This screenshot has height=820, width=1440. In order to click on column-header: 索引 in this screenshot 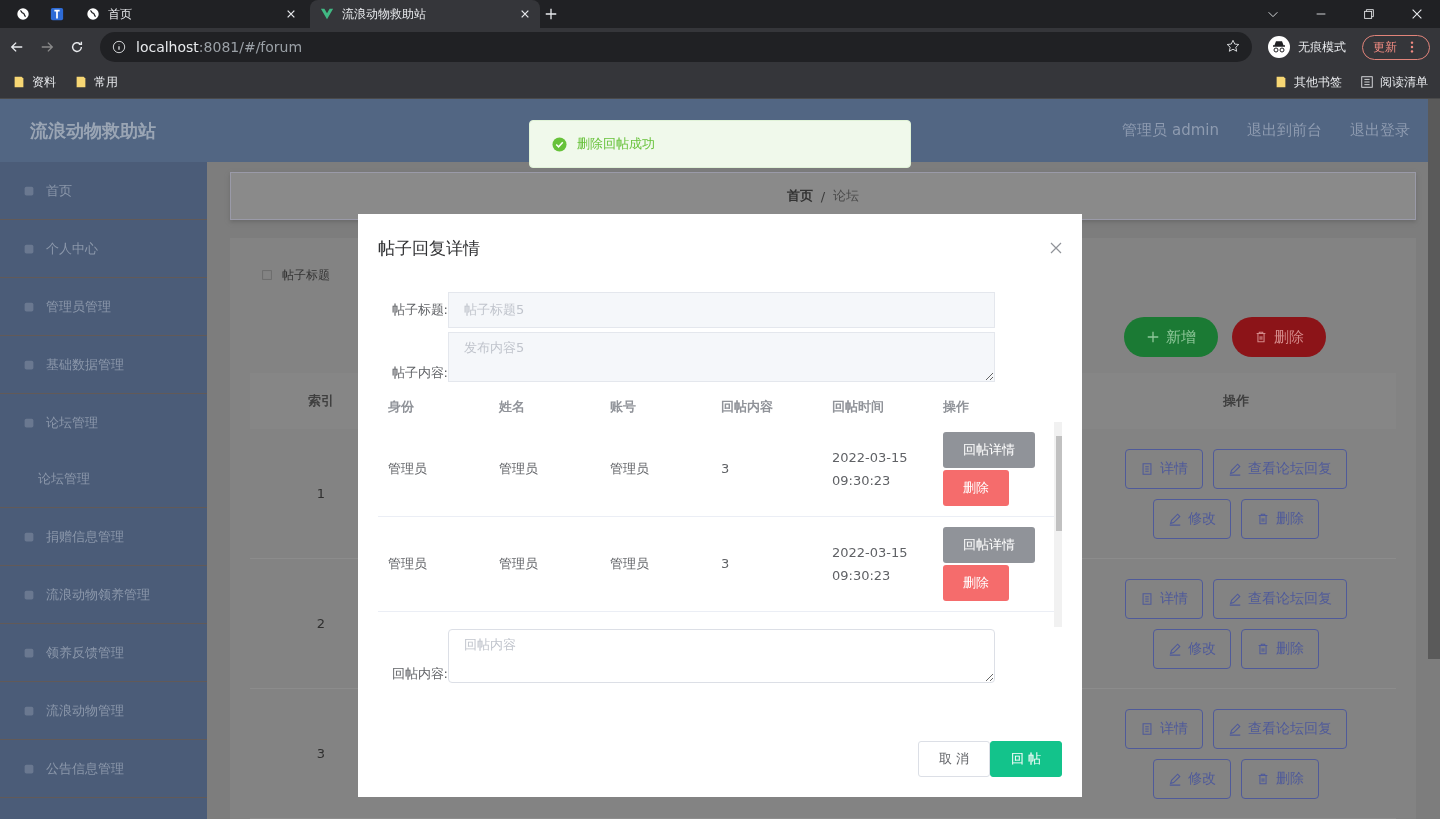, I will do `click(321, 401)`.